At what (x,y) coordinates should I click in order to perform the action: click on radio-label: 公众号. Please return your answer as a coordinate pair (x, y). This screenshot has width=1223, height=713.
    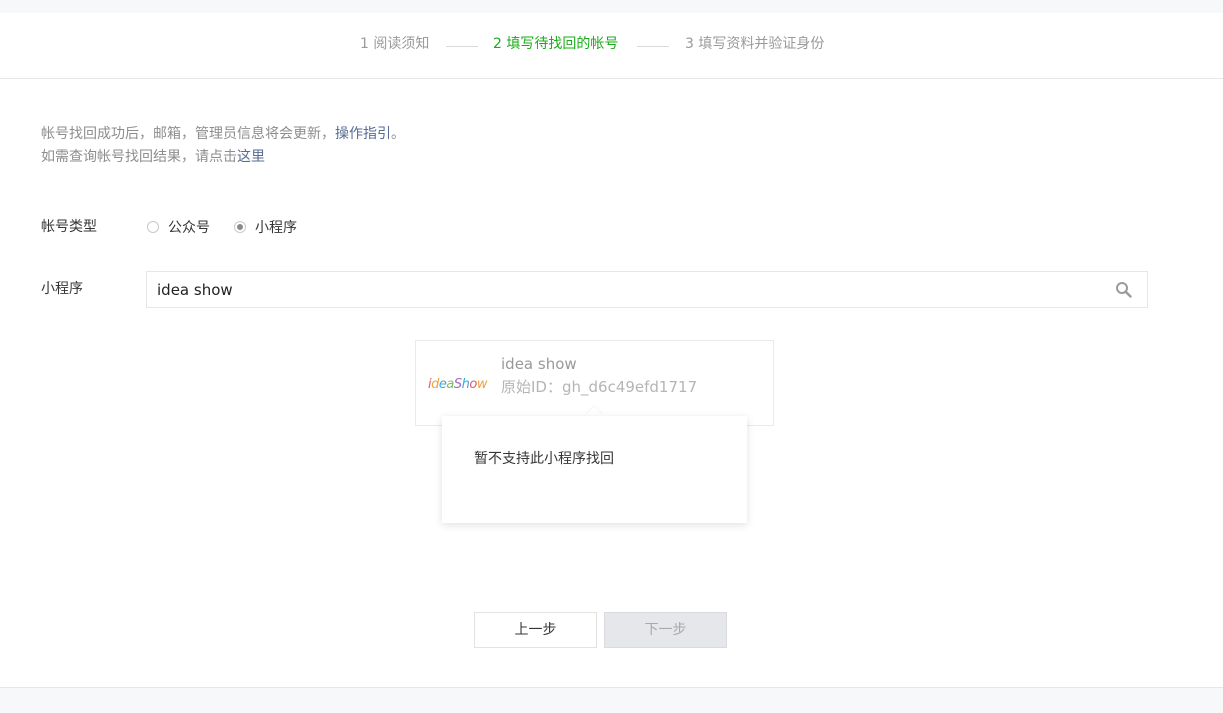
    Looking at the image, I should click on (189, 228).